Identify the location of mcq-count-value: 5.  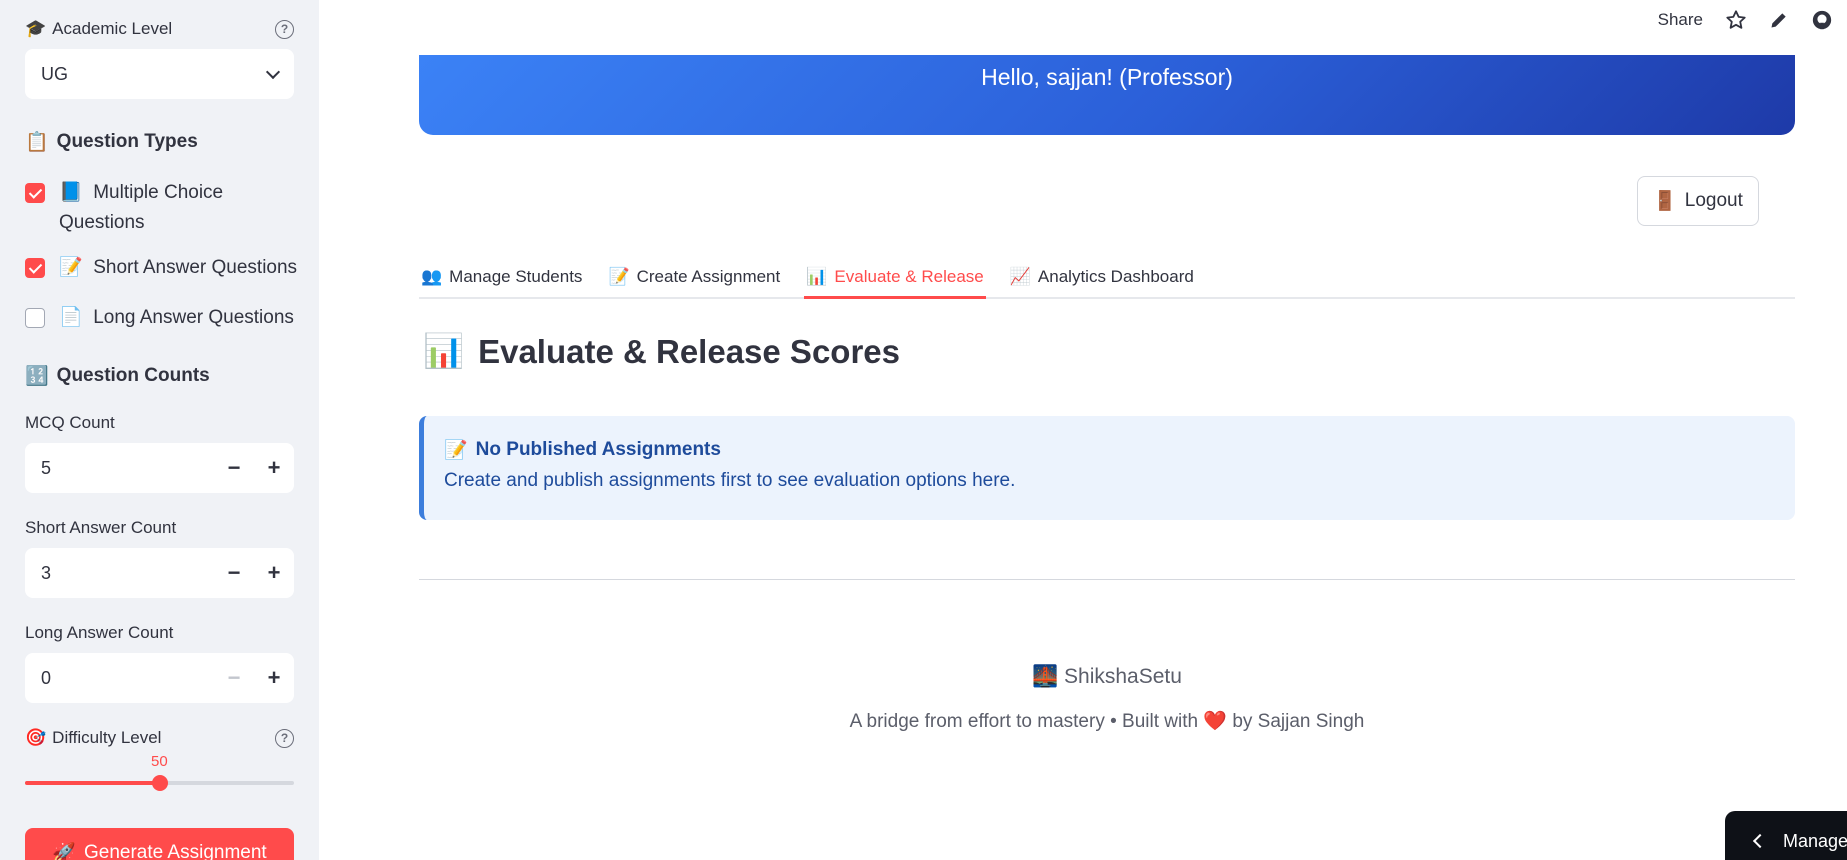
(127, 468).